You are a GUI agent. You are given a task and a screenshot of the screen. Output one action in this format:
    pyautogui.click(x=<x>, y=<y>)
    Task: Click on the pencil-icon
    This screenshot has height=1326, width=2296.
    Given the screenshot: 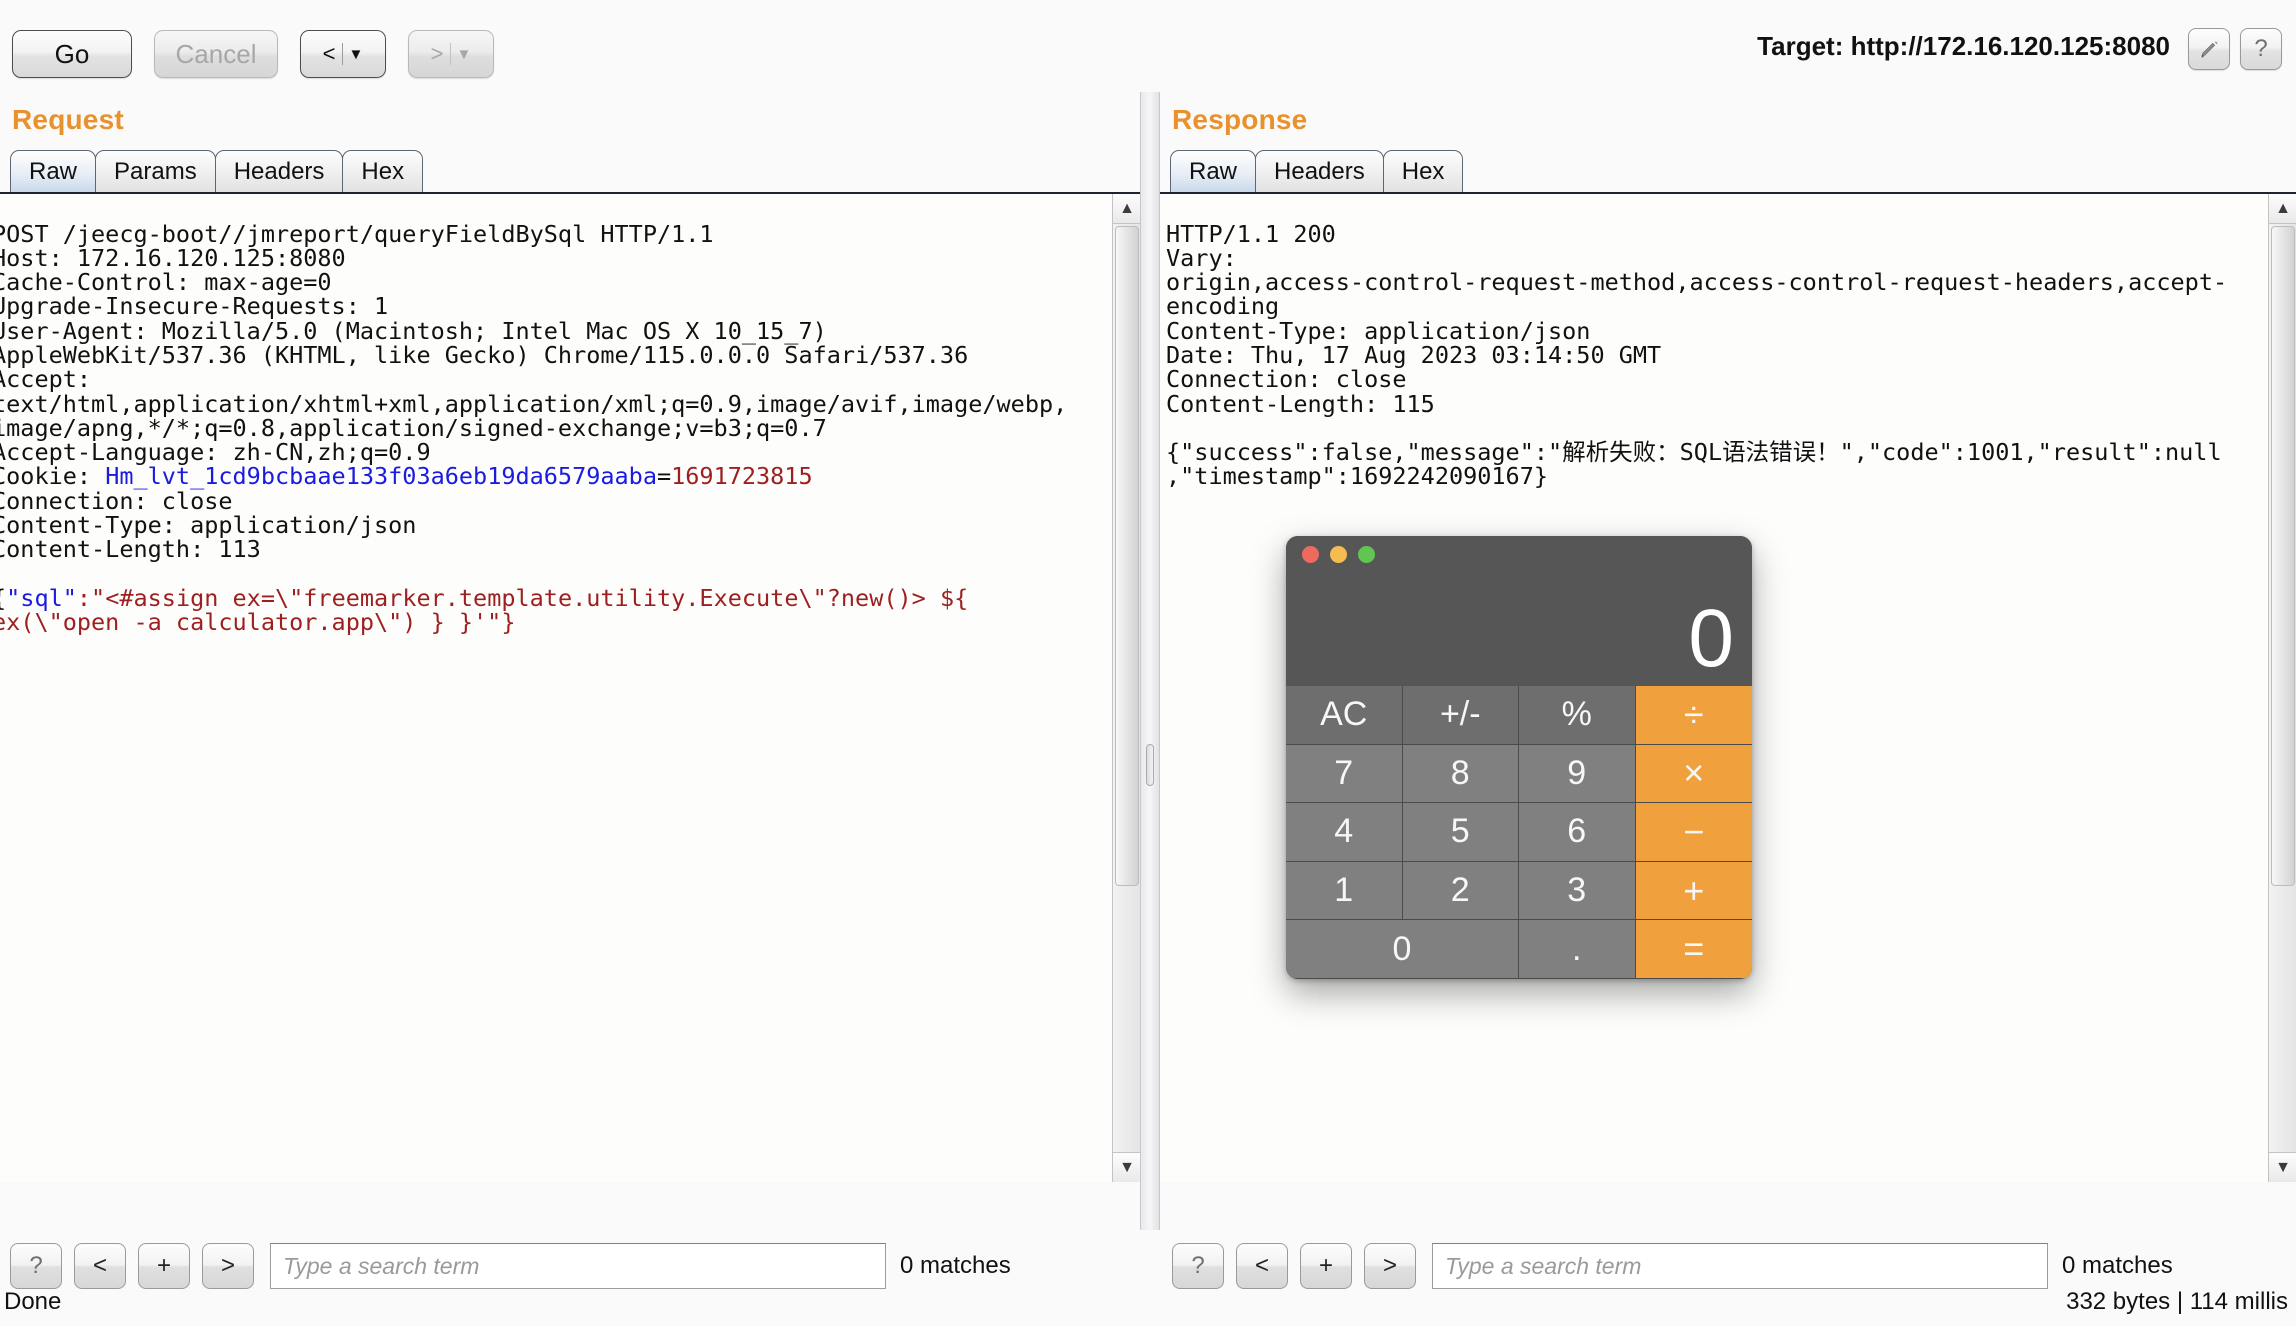 What is the action you would take?
    pyautogui.click(x=2209, y=49)
    